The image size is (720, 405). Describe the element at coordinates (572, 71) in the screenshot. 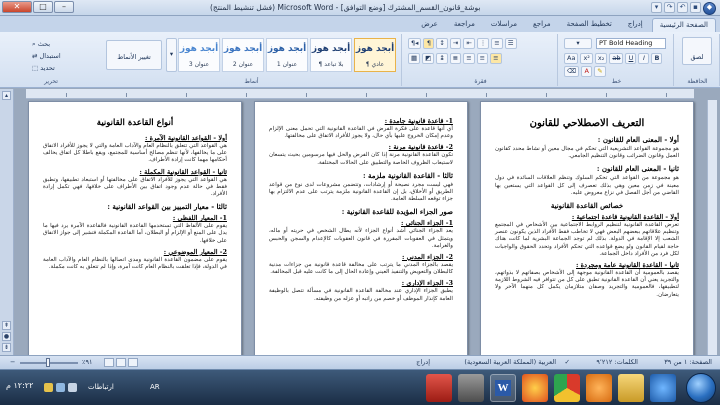

I see `clear-formatting-icon: ⌫` at that location.